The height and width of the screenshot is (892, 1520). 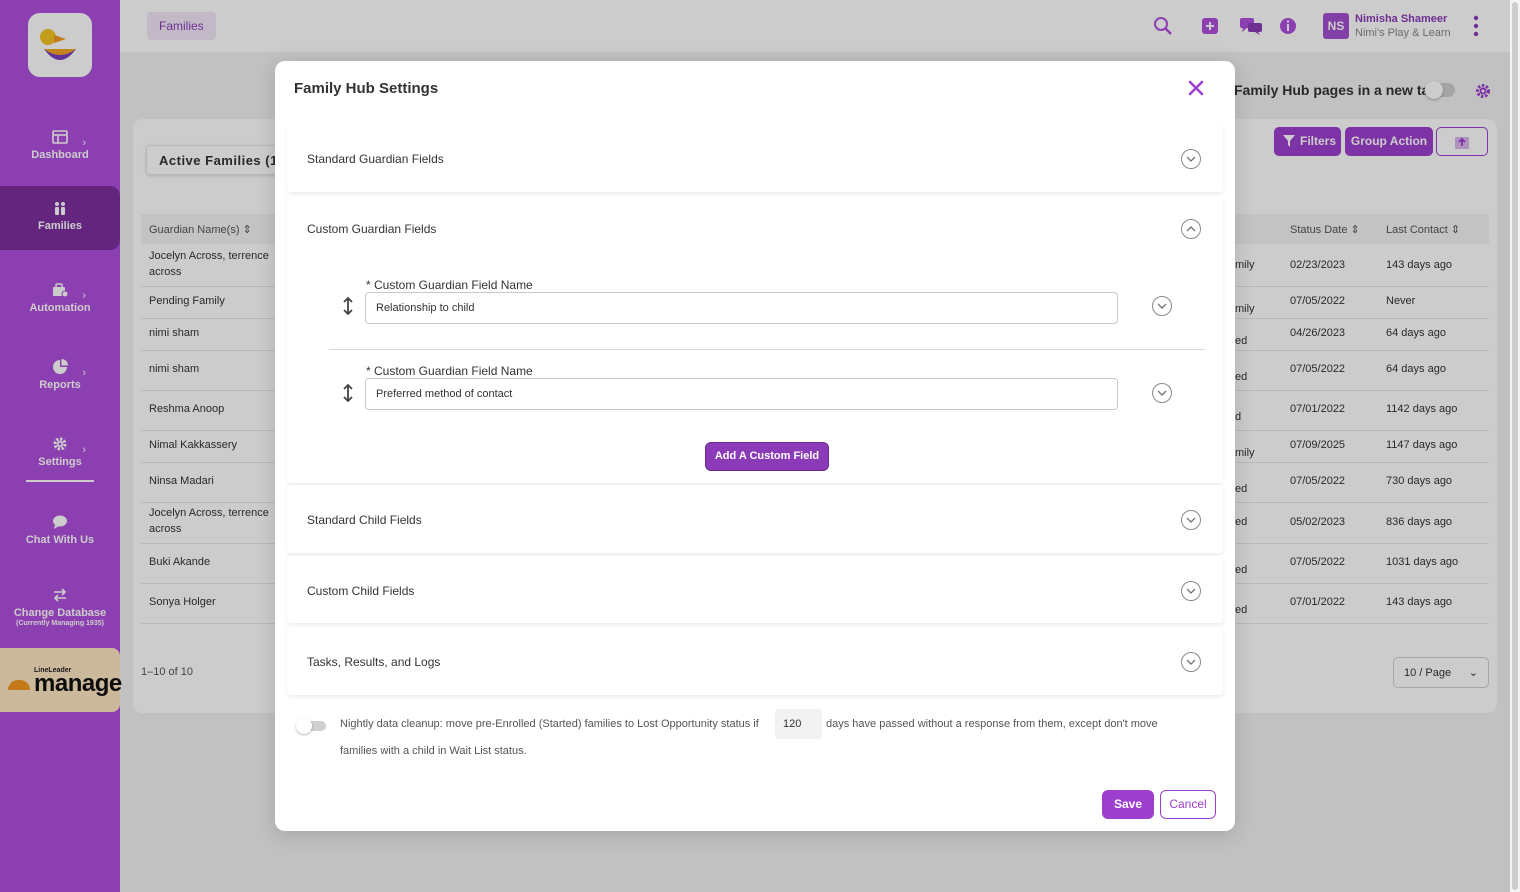 What do you see at coordinates (1188, 804) in the screenshot?
I see `cancel-button: Cancel` at bounding box center [1188, 804].